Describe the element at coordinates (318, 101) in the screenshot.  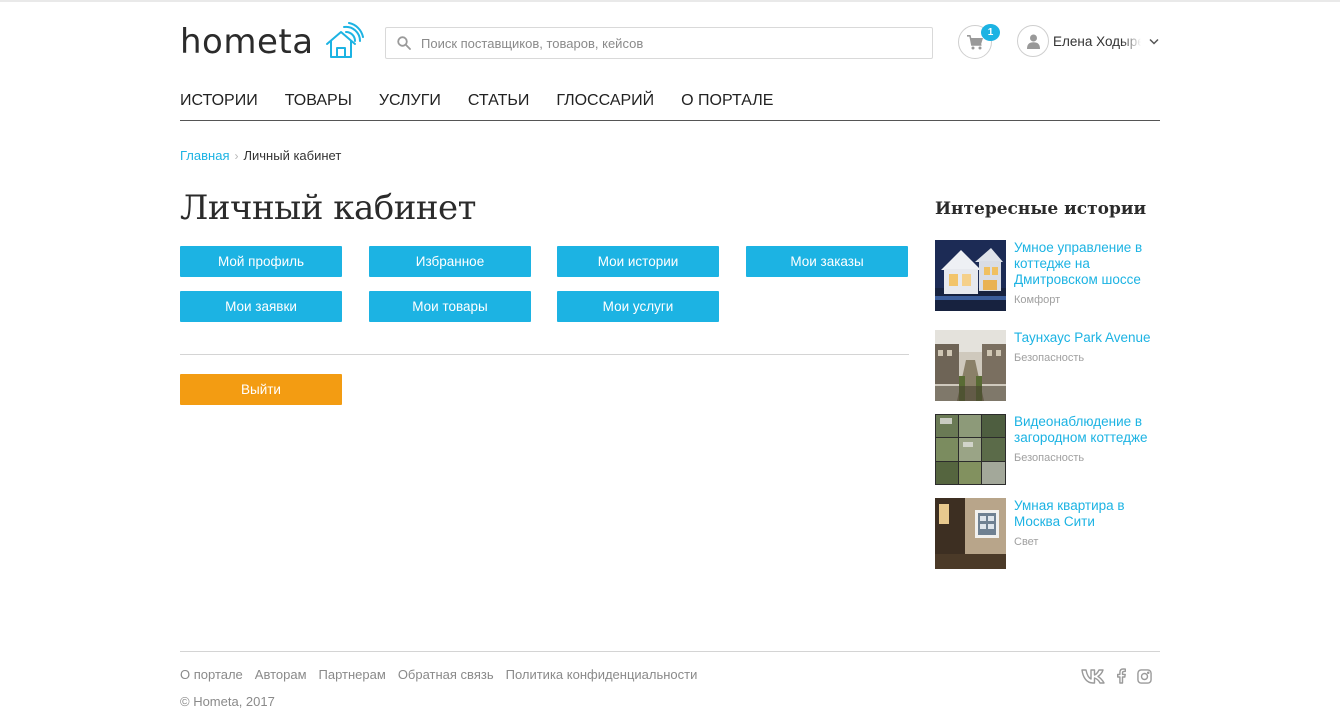
I see `nav-item-products: ТОВАРЫ` at that location.